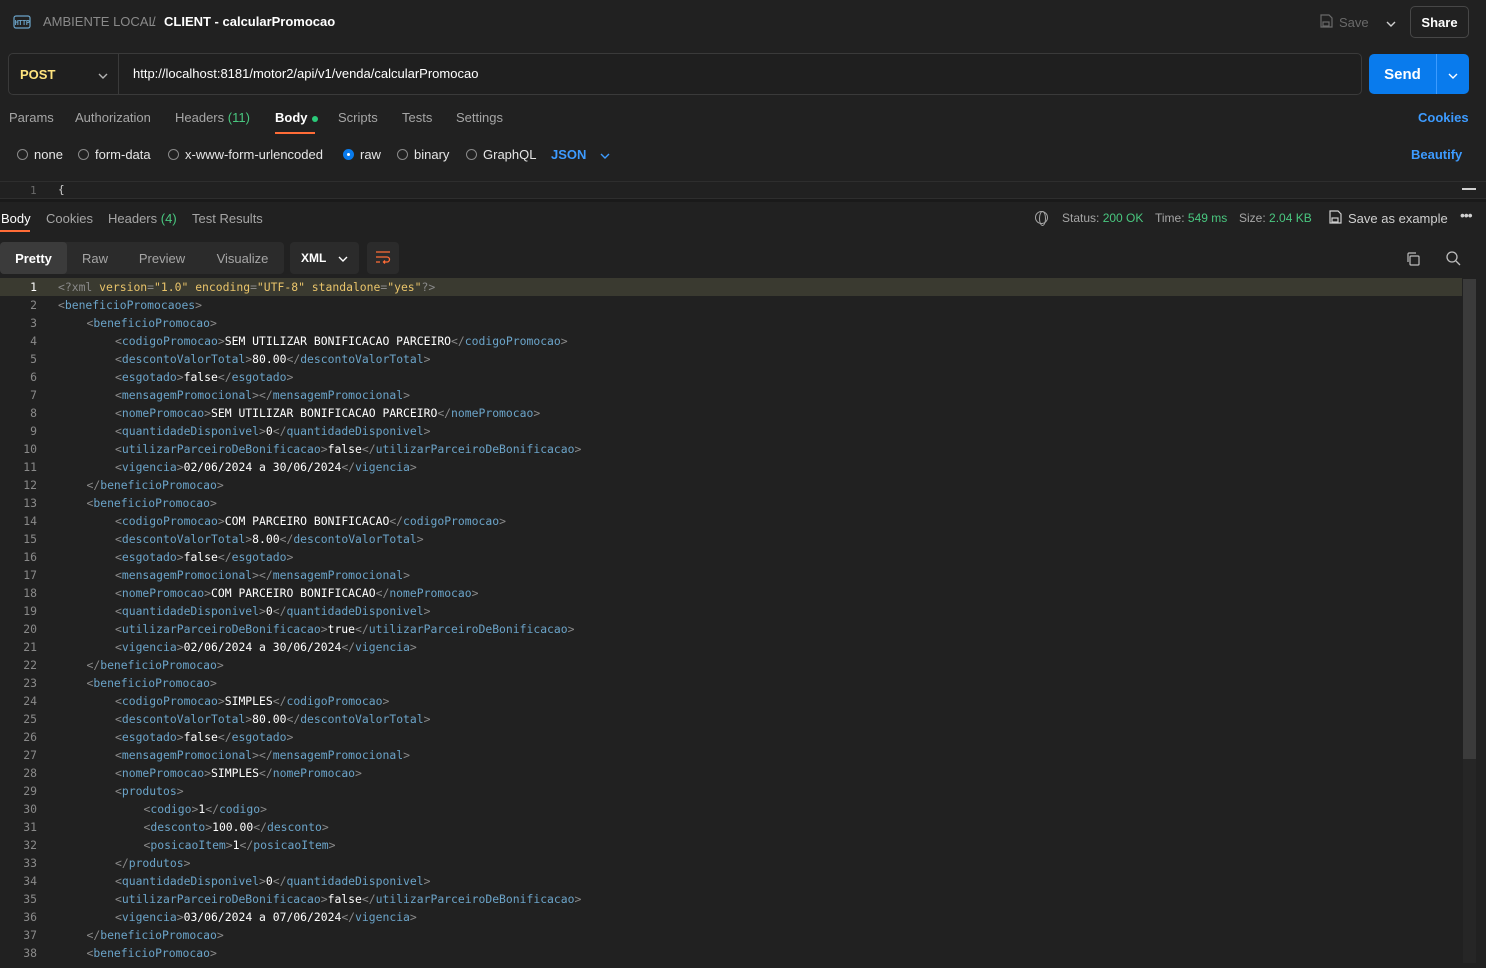  What do you see at coordinates (382, 647) in the screenshot?
I see `xml-tag-name: vigencia` at bounding box center [382, 647].